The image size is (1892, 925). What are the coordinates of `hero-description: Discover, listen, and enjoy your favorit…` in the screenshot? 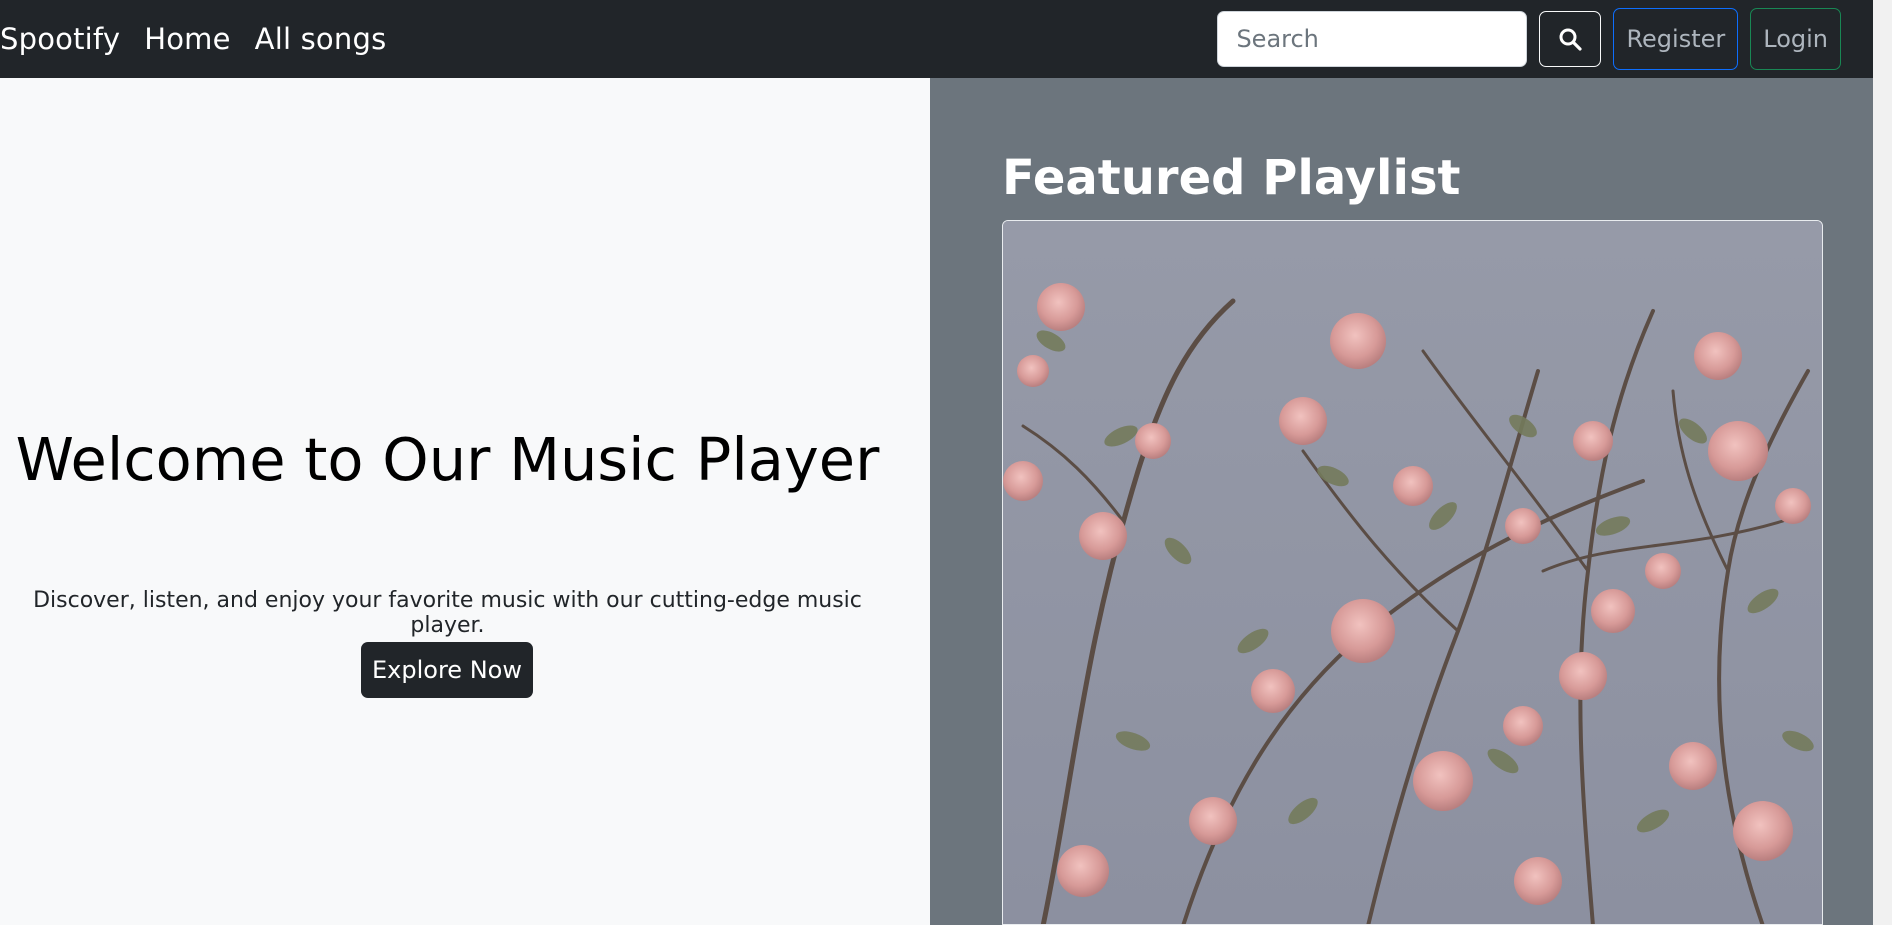 It's located at (447, 613).